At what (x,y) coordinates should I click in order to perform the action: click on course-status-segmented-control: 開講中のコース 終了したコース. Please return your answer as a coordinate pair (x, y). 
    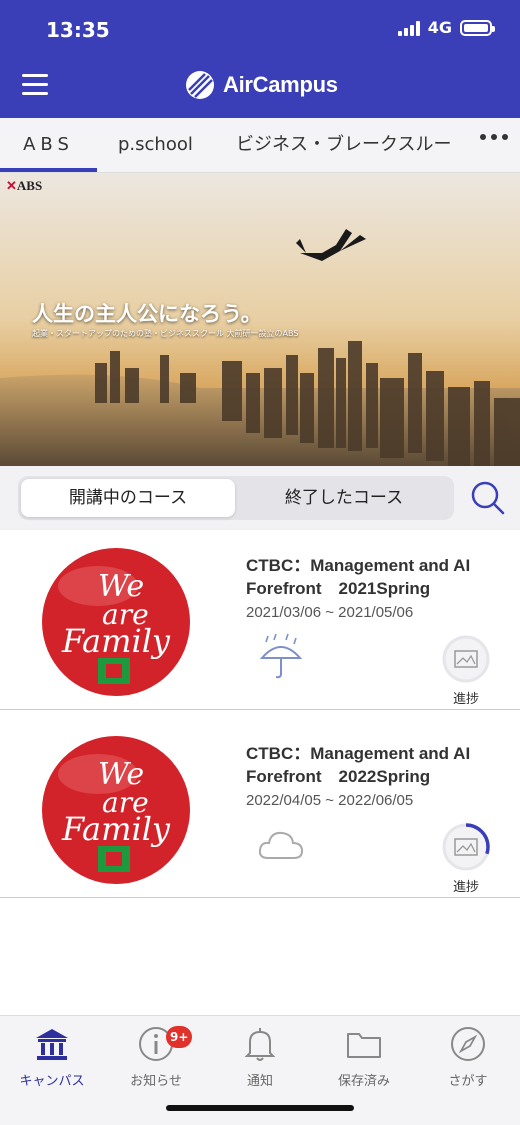
    Looking at the image, I should click on (236, 498).